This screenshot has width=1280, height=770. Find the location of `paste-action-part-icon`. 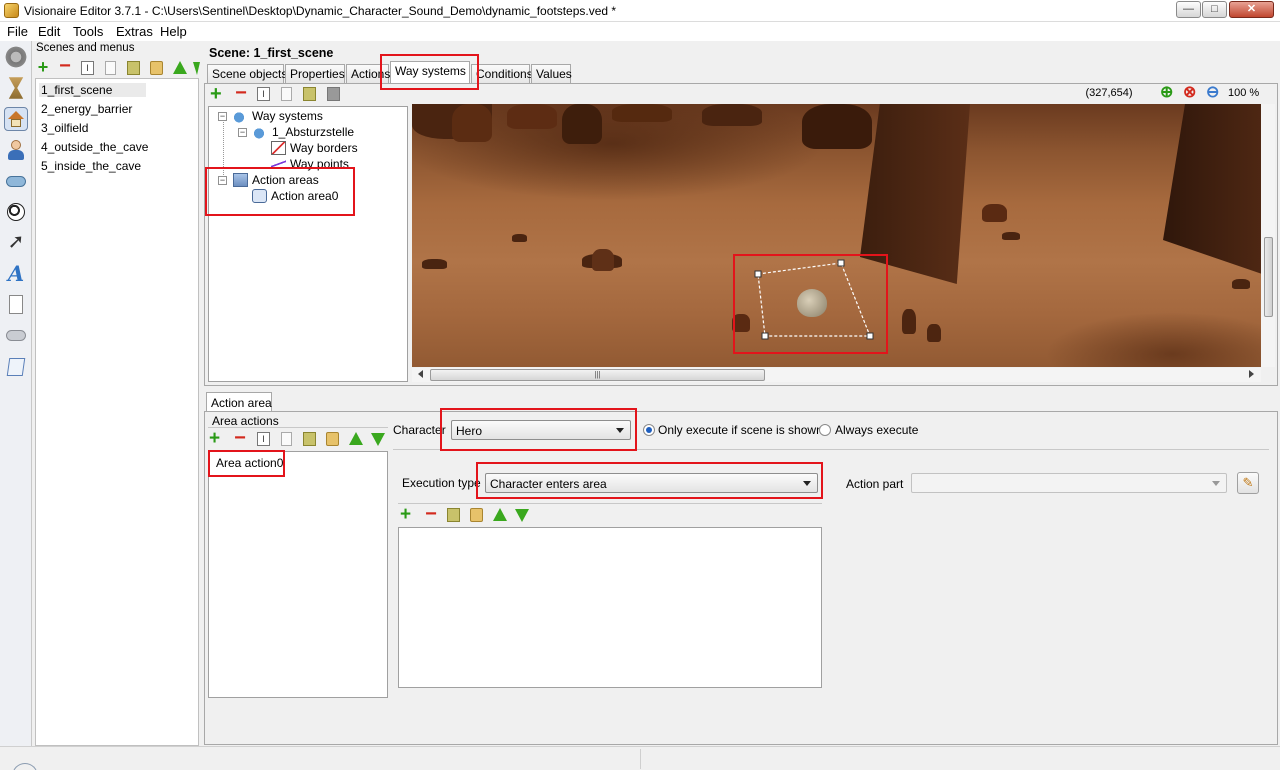

paste-action-part-icon is located at coordinates (476, 515).